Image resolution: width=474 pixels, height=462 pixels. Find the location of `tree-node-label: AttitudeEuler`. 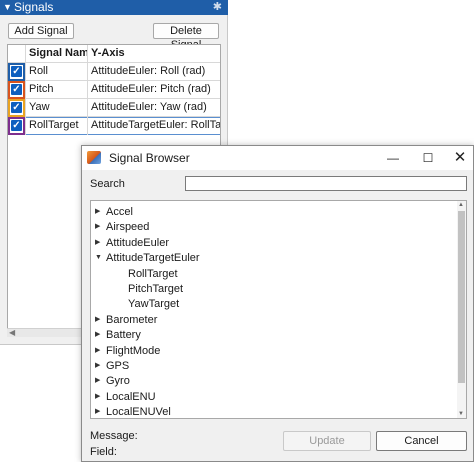

tree-node-label: AttitudeEuler is located at coordinates (137, 242).